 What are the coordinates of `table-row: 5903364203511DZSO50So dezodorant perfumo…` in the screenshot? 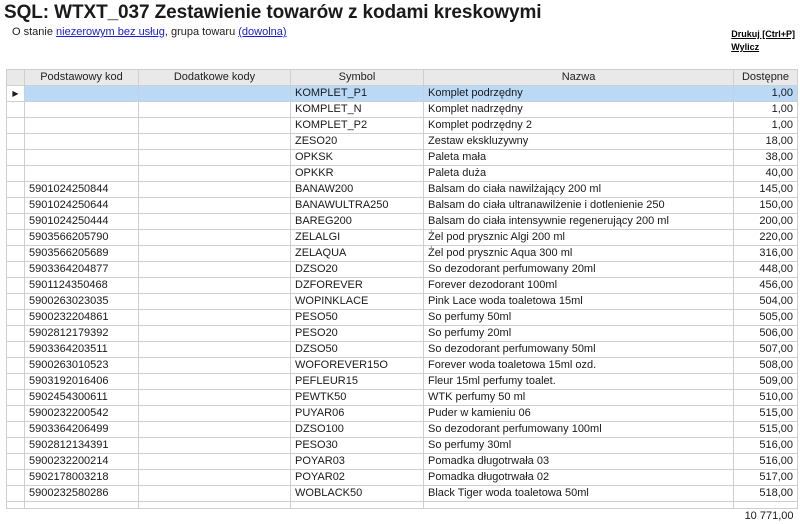 It's located at (402, 350).